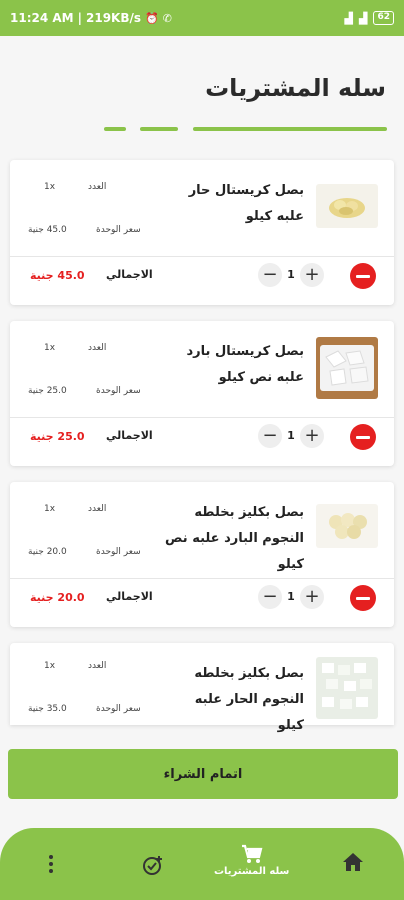 The height and width of the screenshot is (900, 404). I want to click on more-icon, so click(51, 864).